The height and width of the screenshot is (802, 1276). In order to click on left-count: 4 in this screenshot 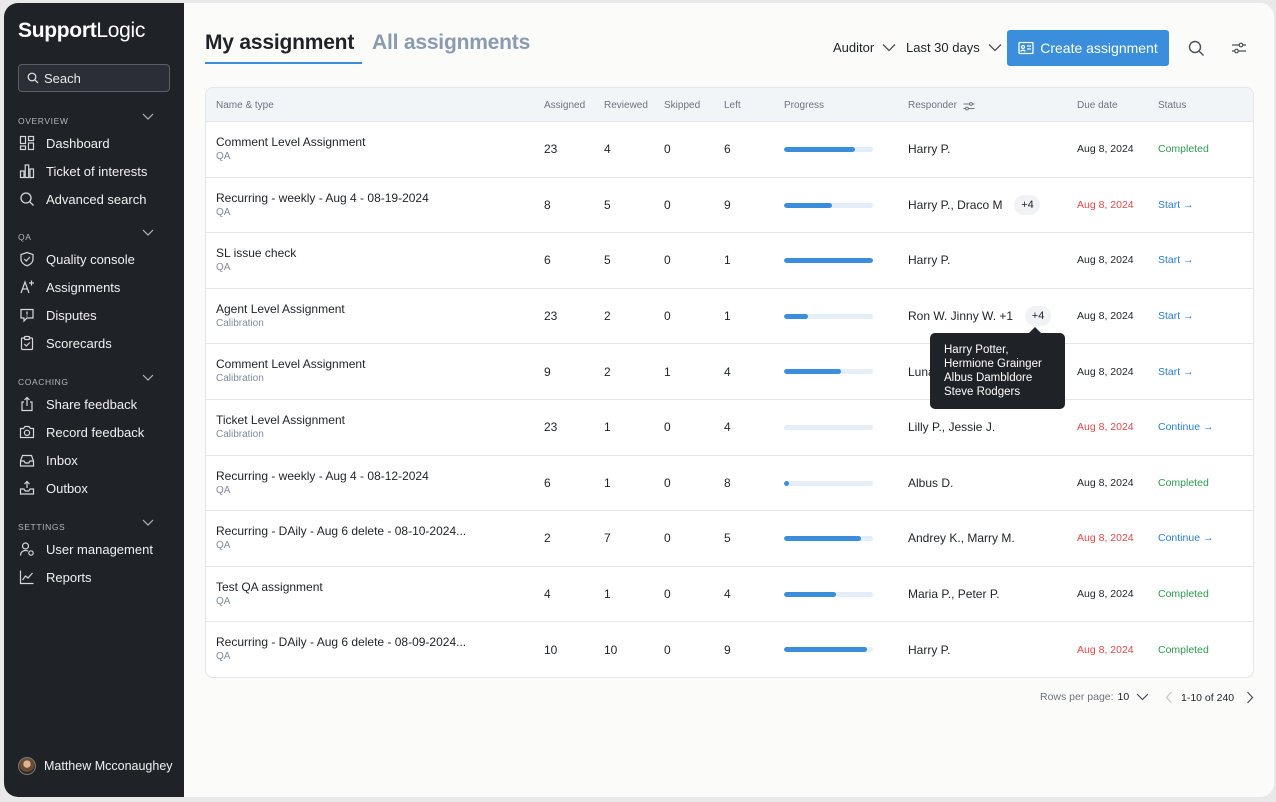, I will do `click(727, 594)`.